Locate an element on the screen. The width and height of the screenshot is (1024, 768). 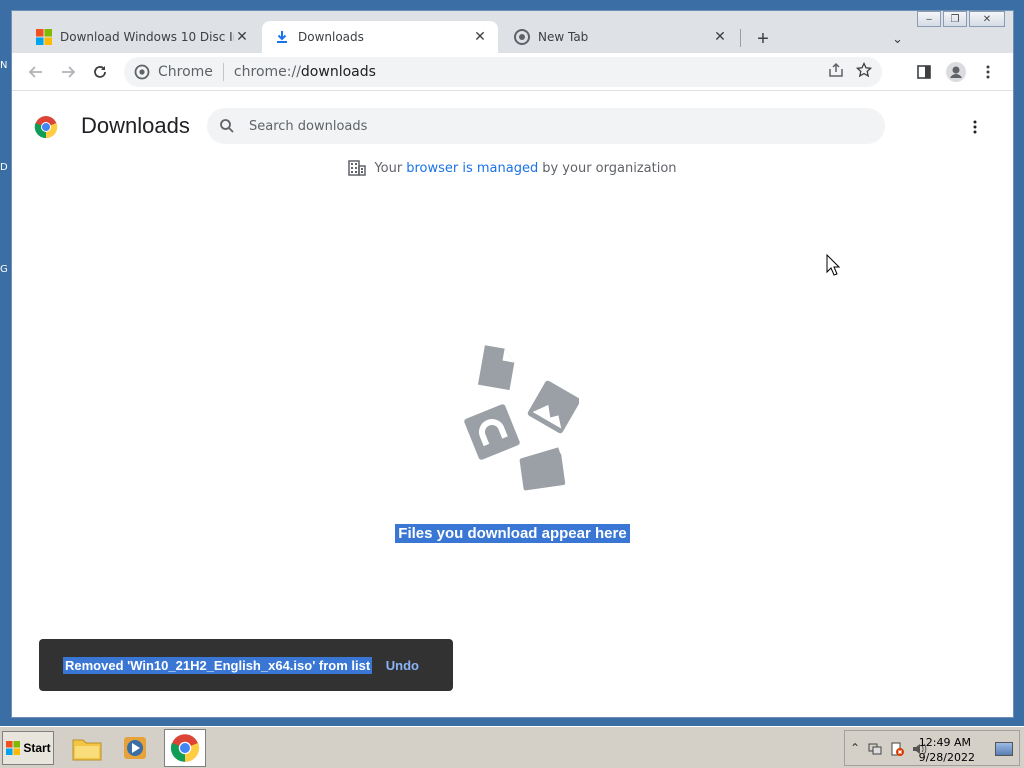
arrow-right-icon is located at coordinates (69, 72).